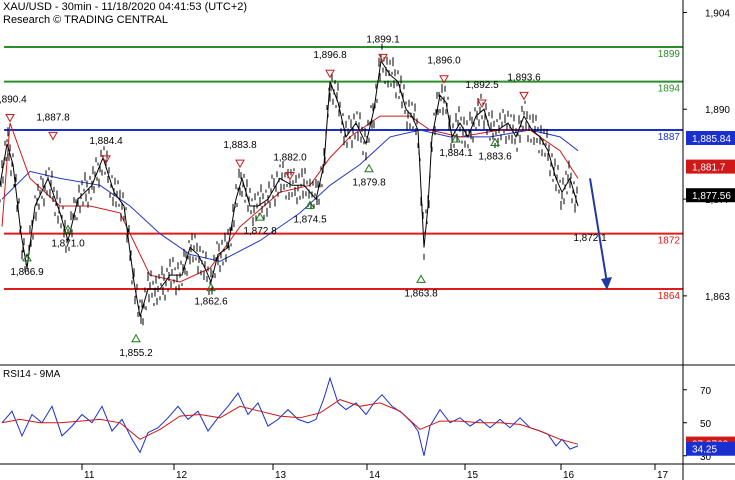 Image resolution: width=735 pixels, height=480 pixels. What do you see at coordinates (27, 272) in the screenshot?
I see `swing-low-label: 1,866.9` at bounding box center [27, 272].